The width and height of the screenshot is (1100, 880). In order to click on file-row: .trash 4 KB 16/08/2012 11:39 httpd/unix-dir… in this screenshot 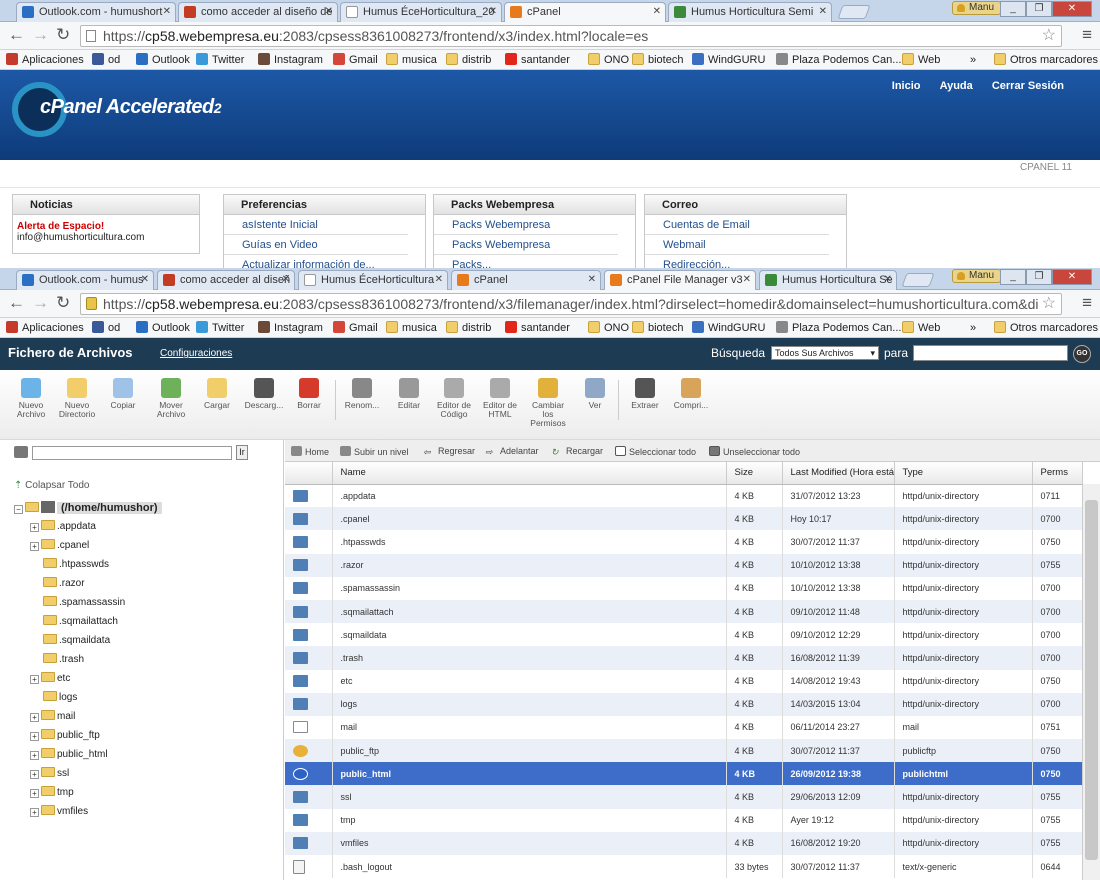, I will do `click(684, 658)`.